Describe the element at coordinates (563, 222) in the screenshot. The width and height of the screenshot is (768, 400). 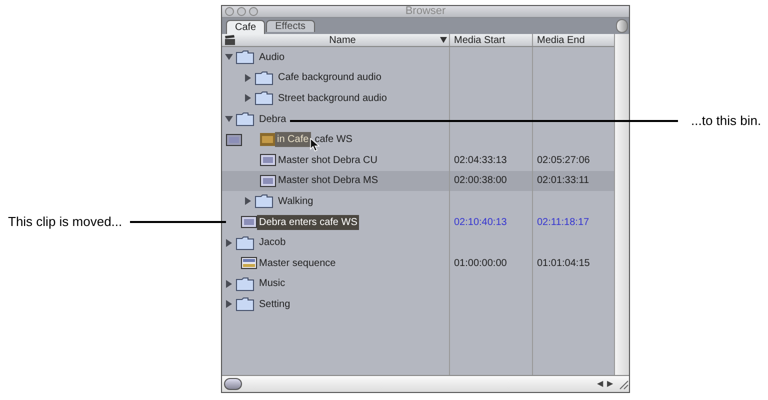
I see `timecode-cell: 02:11:18:17` at that location.